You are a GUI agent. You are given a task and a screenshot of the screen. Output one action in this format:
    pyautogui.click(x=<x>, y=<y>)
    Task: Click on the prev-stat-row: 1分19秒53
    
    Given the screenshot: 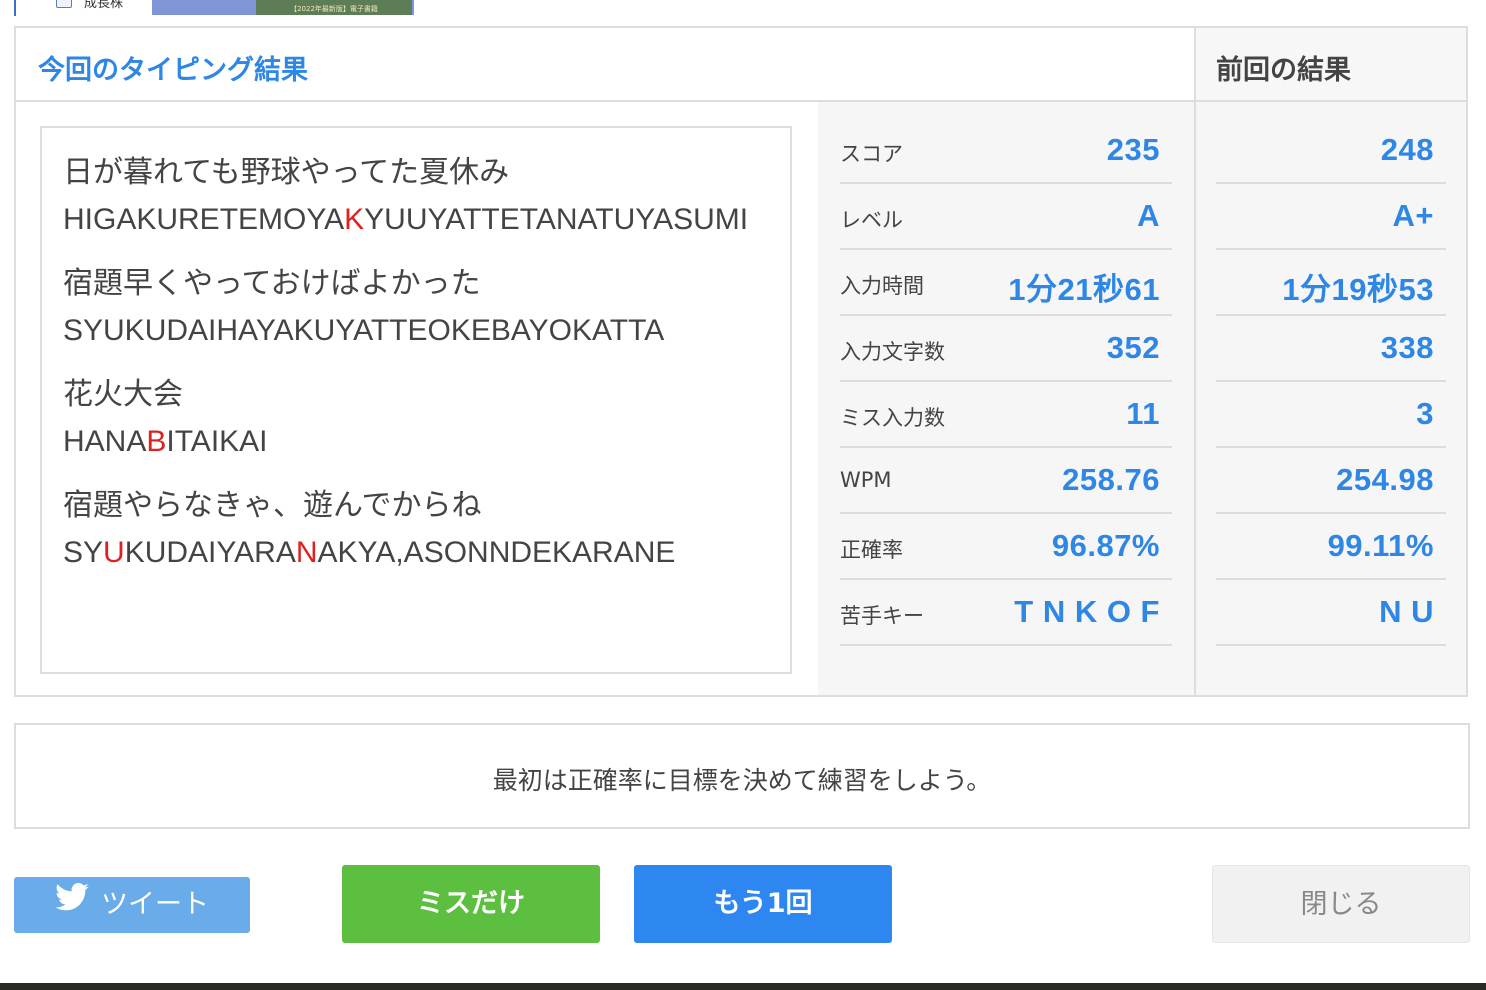 What is the action you would take?
    pyautogui.click(x=1331, y=283)
    